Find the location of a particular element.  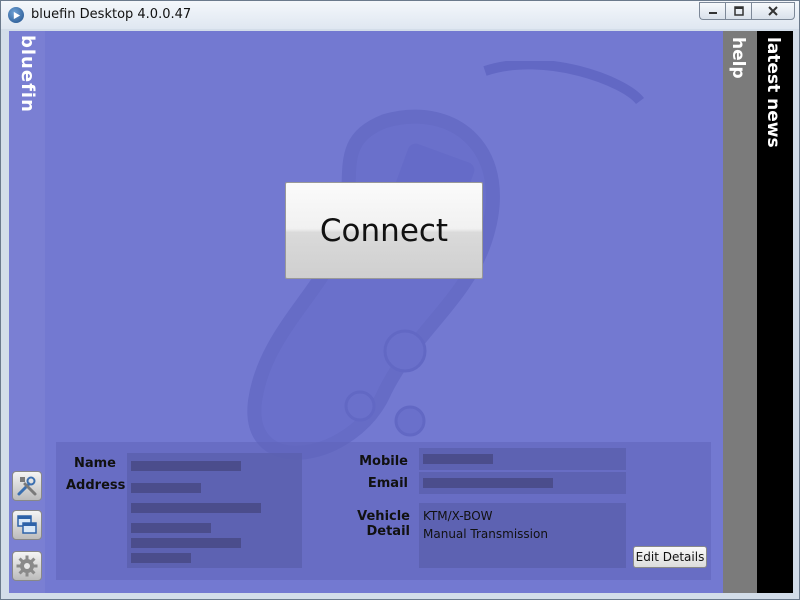

windows-button is located at coordinates (27, 525).